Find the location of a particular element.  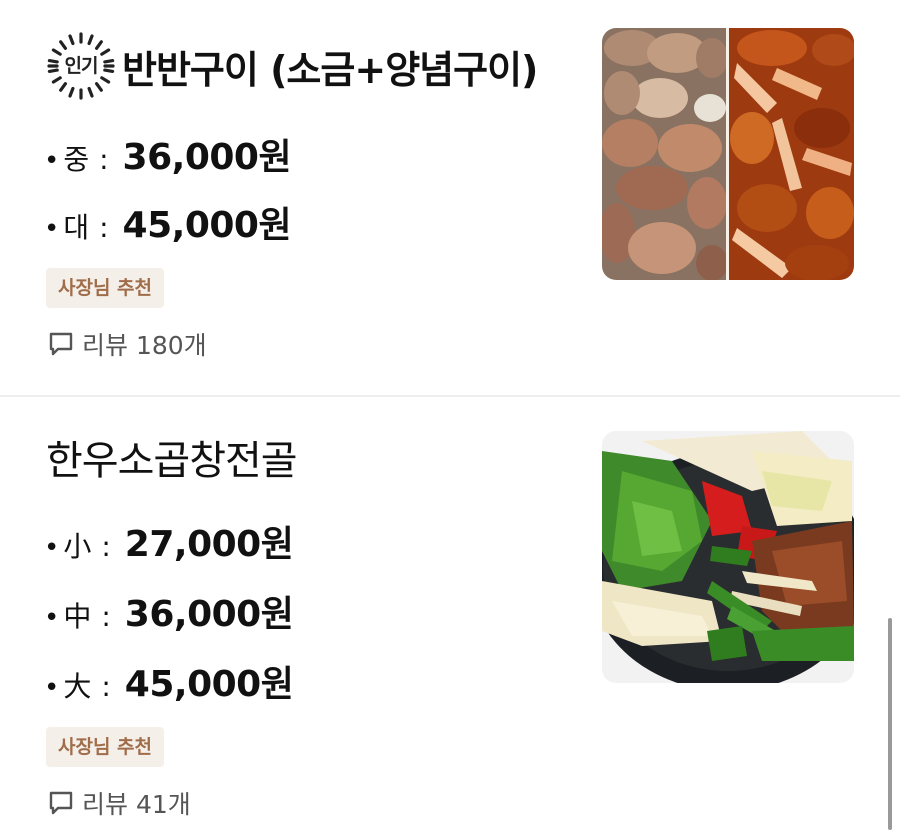

size-label: 중 is located at coordinates (76, 159).